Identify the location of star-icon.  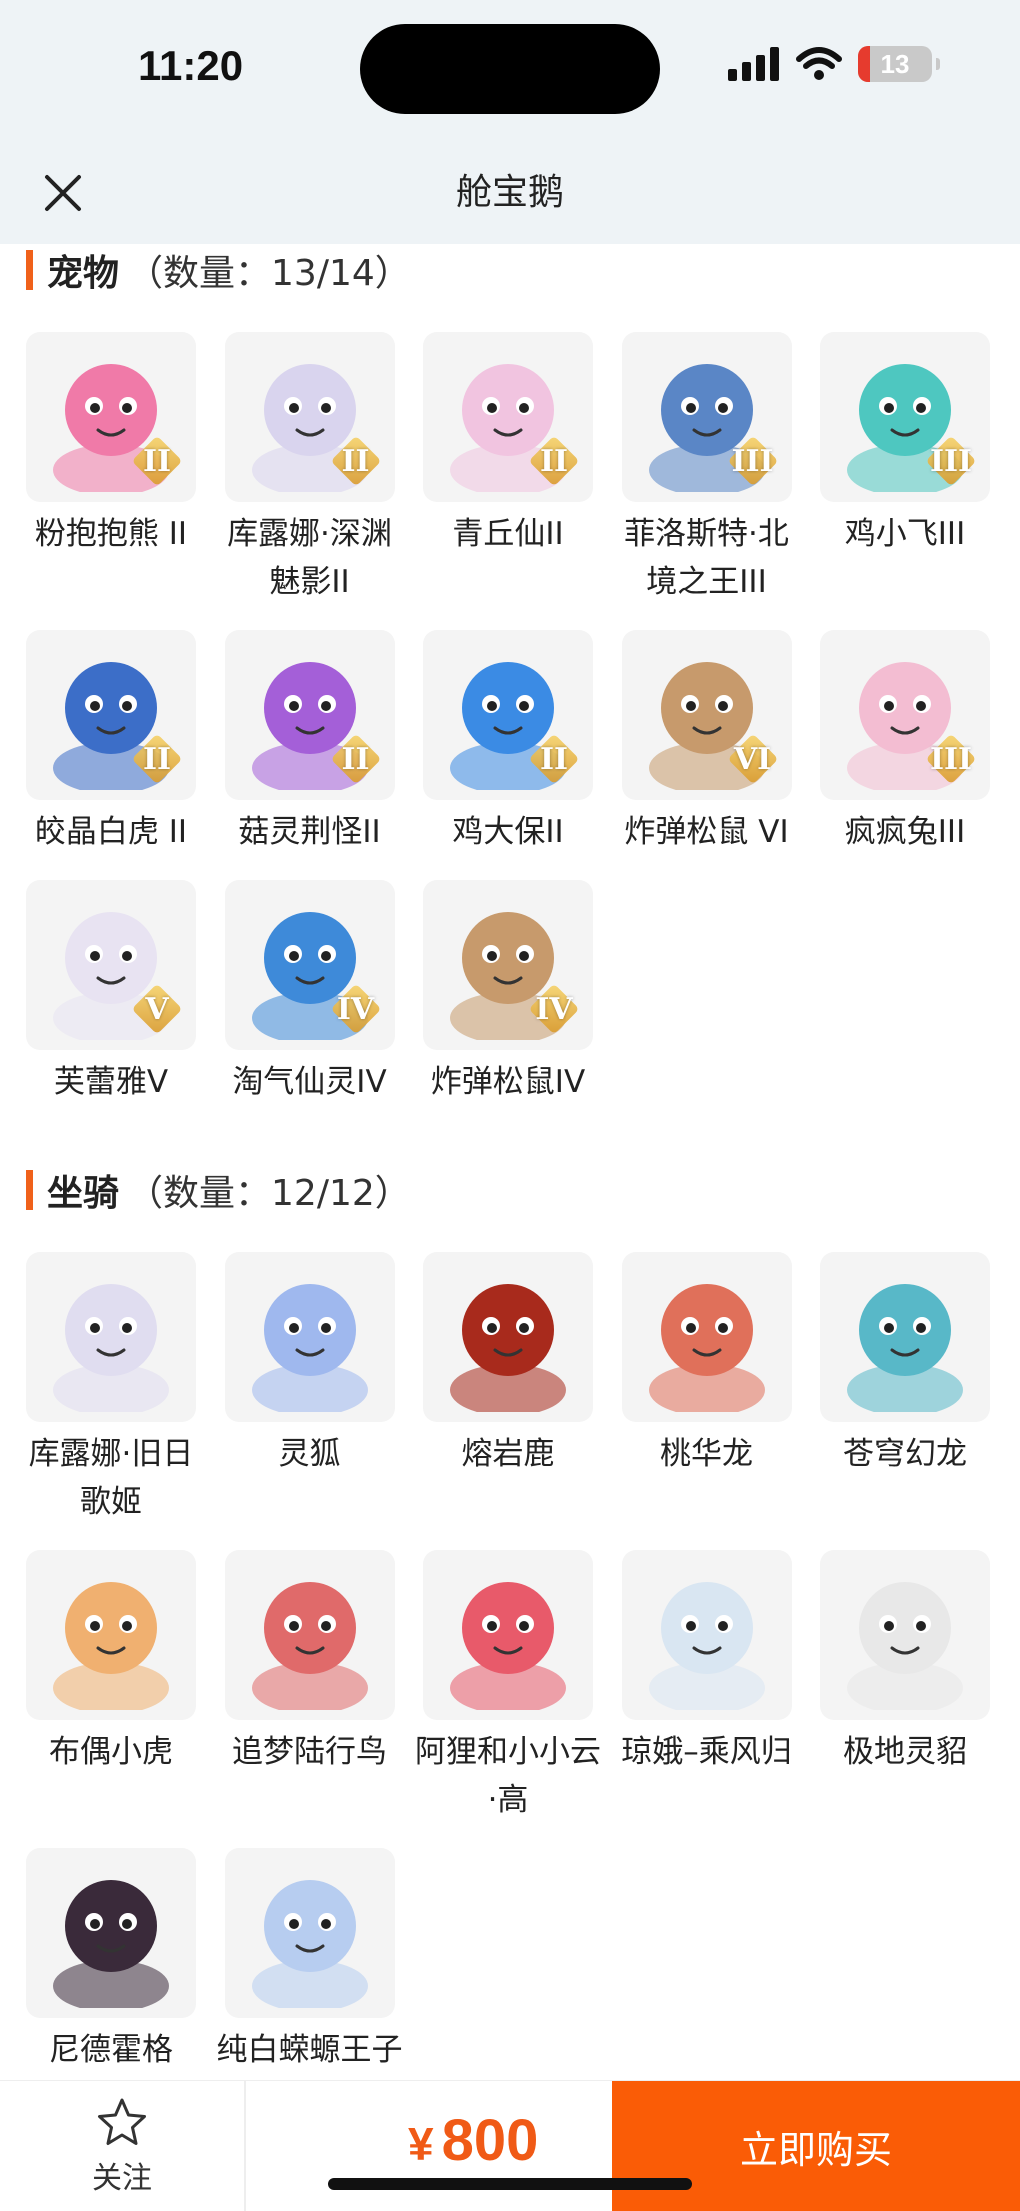
(122, 2121).